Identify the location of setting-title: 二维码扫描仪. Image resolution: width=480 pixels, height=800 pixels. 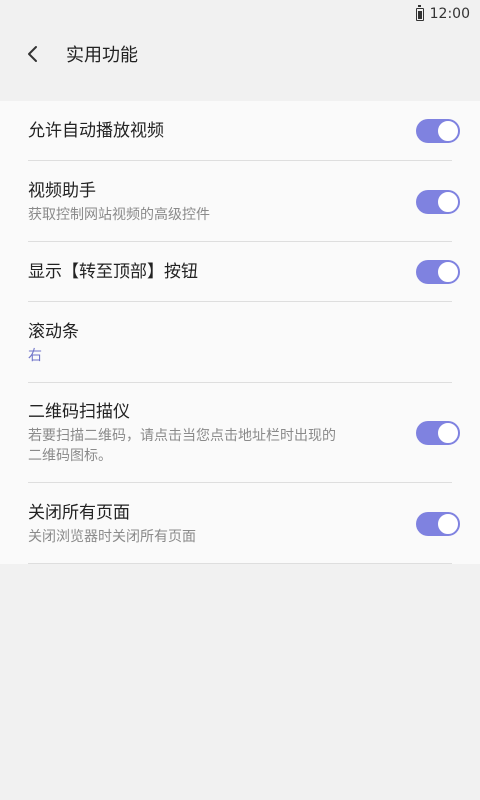
(79, 412).